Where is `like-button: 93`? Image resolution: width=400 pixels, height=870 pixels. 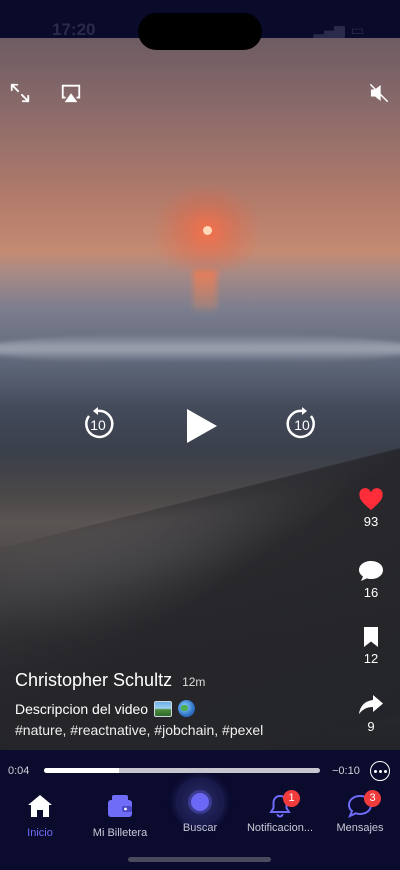 like-button: 93 is located at coordinates (371, 508).